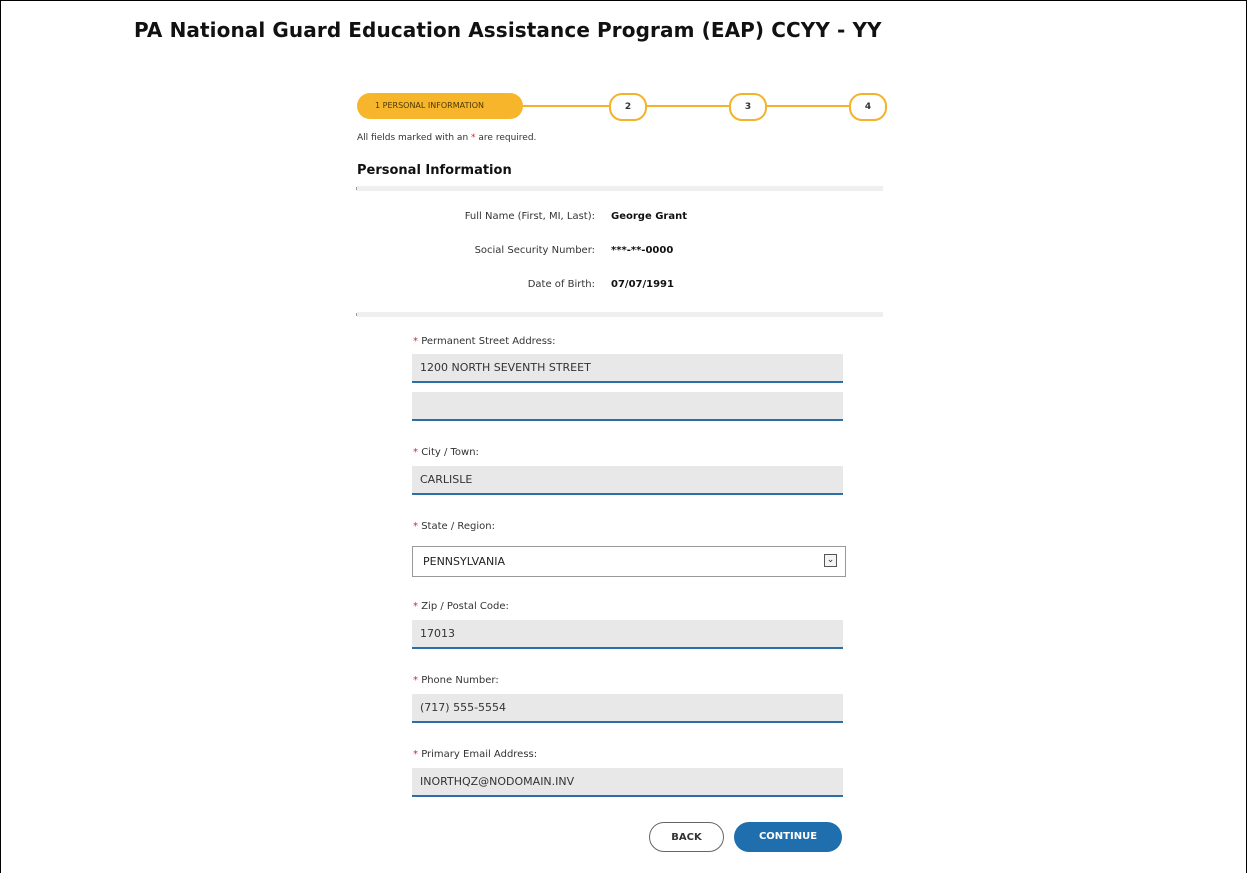 This screenshot has height=875, width=1249. What do you see at coordinates (627, 634) in the screenshot?
I see `zip-input` at bounding box center [627, 634].